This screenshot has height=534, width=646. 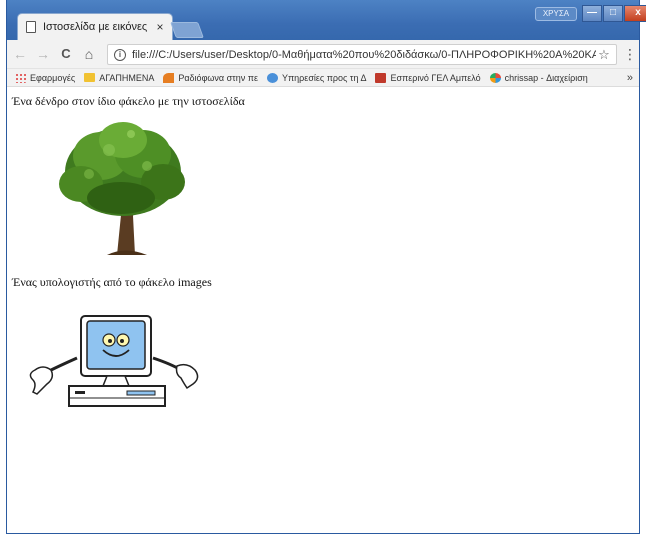 What do you see at coordinates (43, 54) in the screenshot?
I see `forward-button: →` at bounding box center [43, 54].